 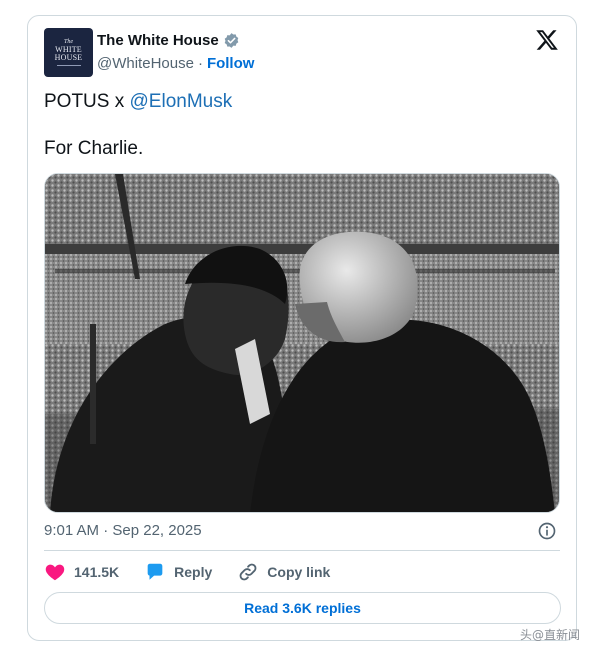 I want to click on read-replies-button: Read 3.6K replies, so click(x=302, y=608).